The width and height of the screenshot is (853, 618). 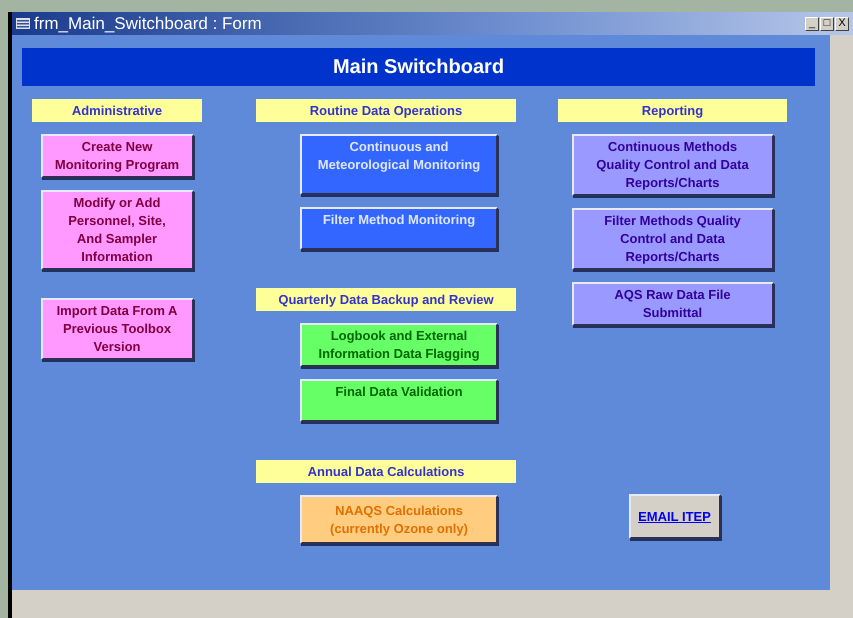 What do you see at coordinates (674, 516) in the screenshot?
I see `switchboard-button: EMAIL ITEP` at bounding box center [674, 516].